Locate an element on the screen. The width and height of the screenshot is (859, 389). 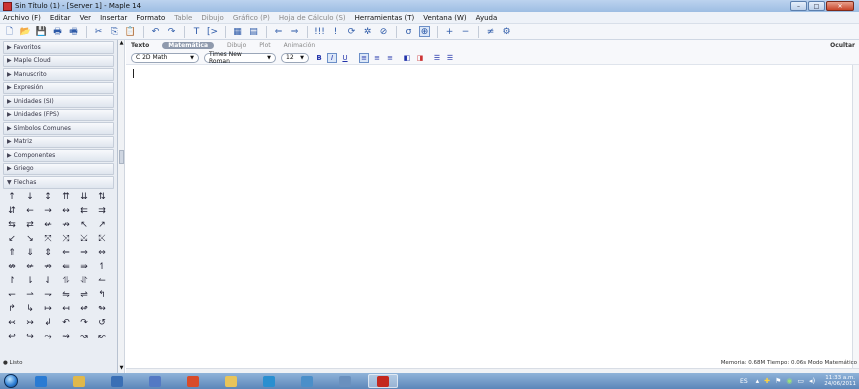
arrow-symbol: ⇉ is located at coordinates (102, 211).